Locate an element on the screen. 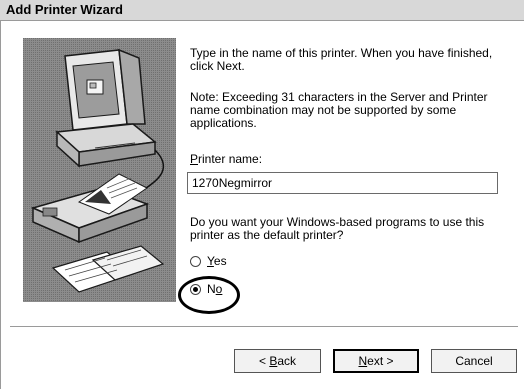  radio-yes-post: es is located at coordinates (220, 261).